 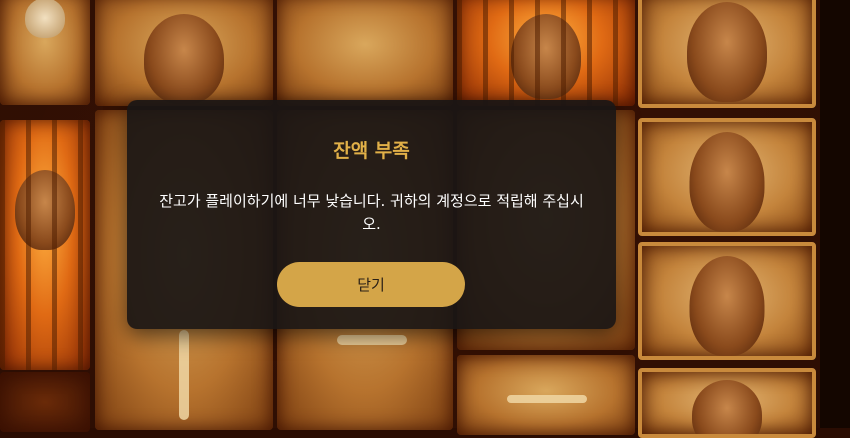 What do you see at coordinates (546, 53) in the screenshot?
I see `caged-woman-symbol` at bounding box center [546, 53].